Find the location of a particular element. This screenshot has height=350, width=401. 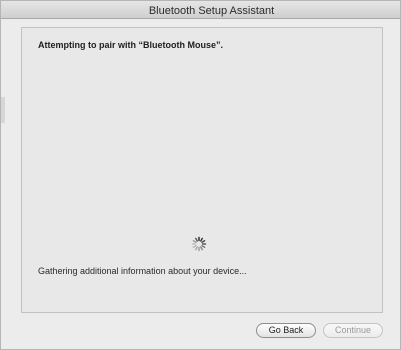

window-title: Bluetooth Setup Assistant is located at coordinates (211, 11).